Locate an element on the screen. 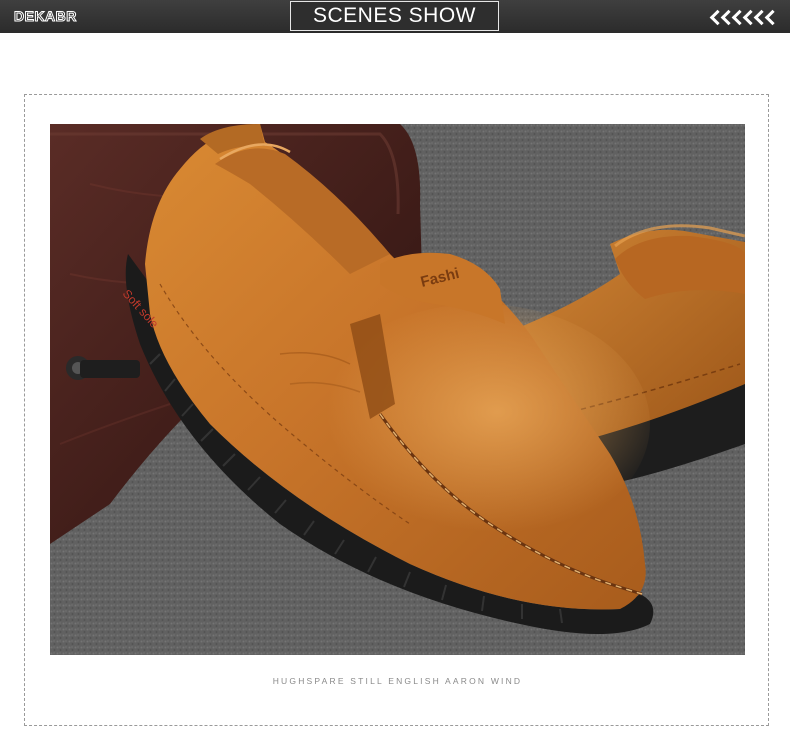 The image size is (790, 744). brand-logo: DEKABR is located at coordinates (60, 16).